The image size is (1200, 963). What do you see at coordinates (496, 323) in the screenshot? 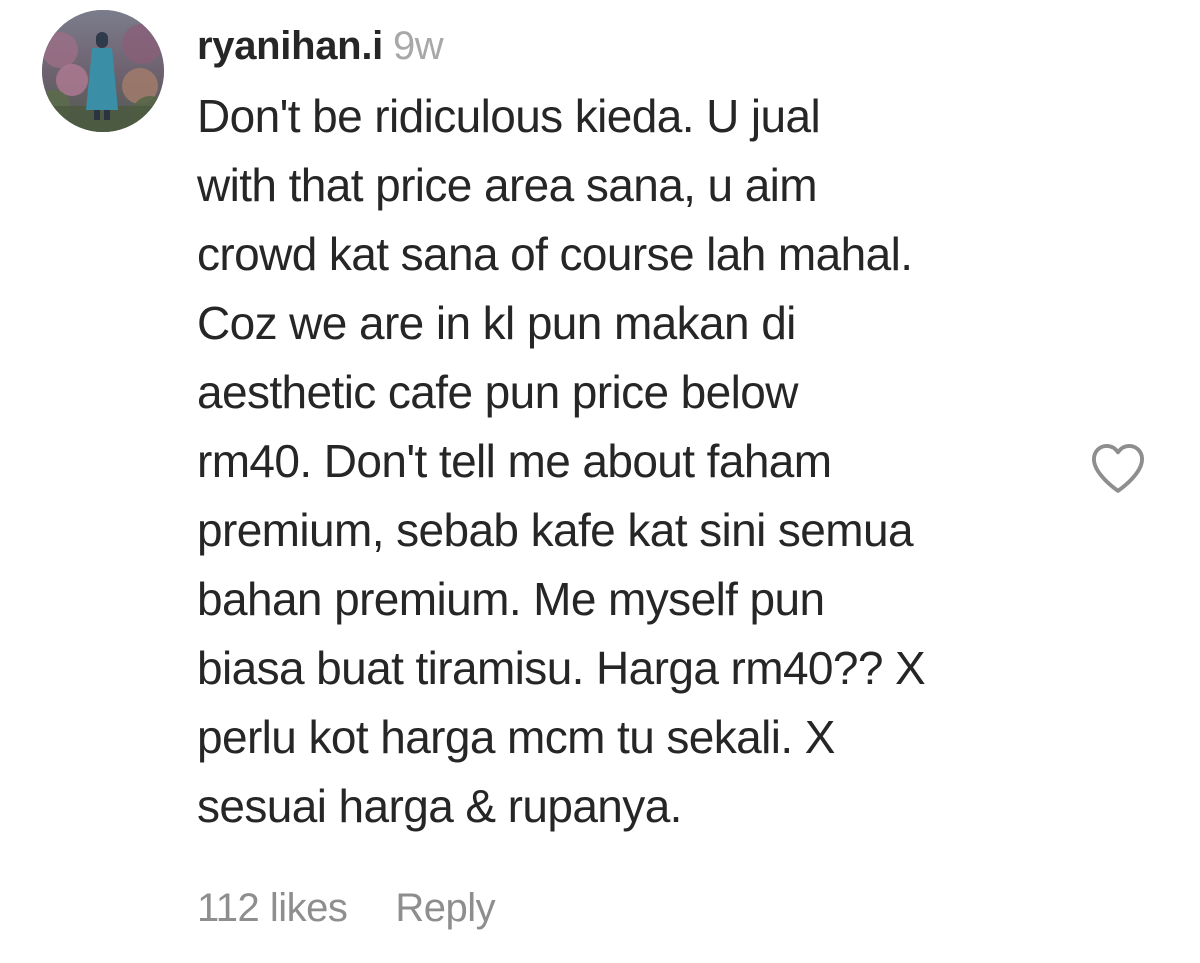
I see `comment-text-line: Coz we are in kl pun makan di` at bounding box center [496, 323].